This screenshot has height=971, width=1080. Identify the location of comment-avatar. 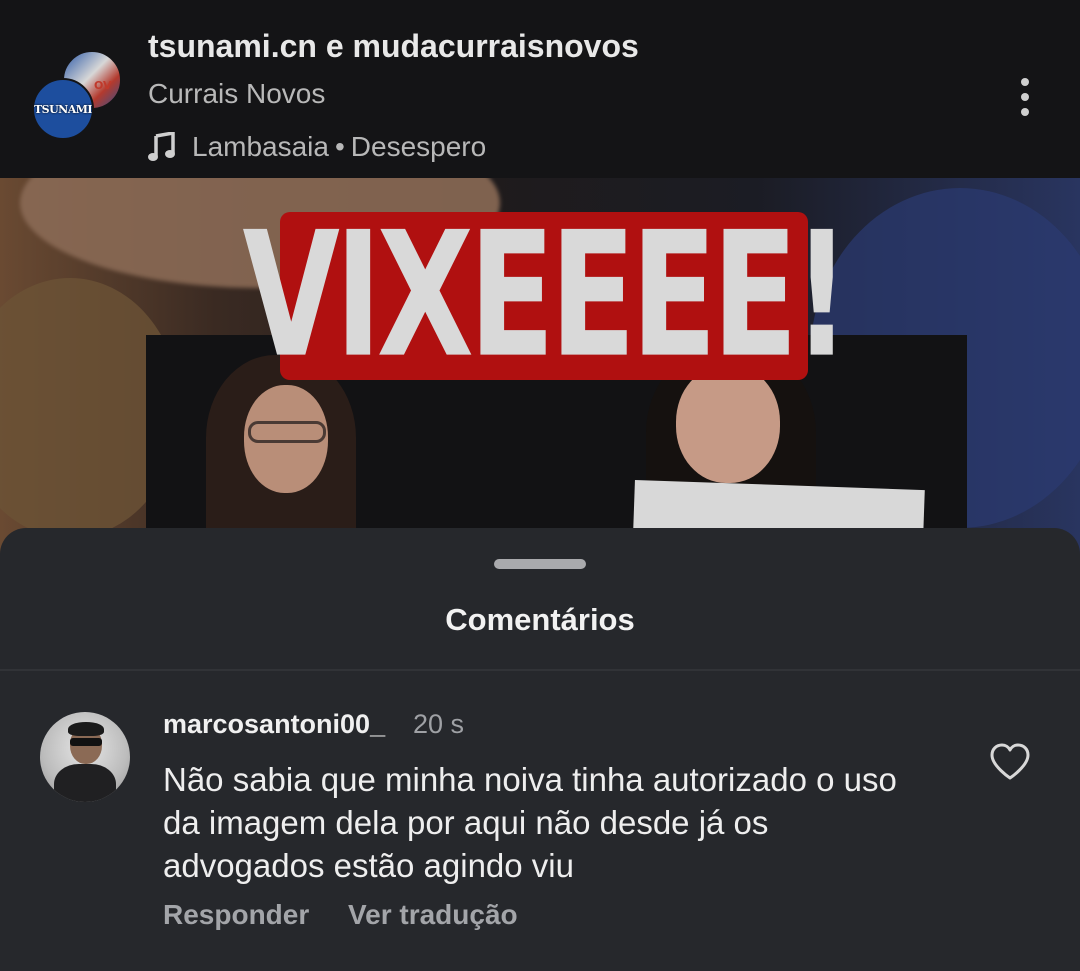
(85, 757).